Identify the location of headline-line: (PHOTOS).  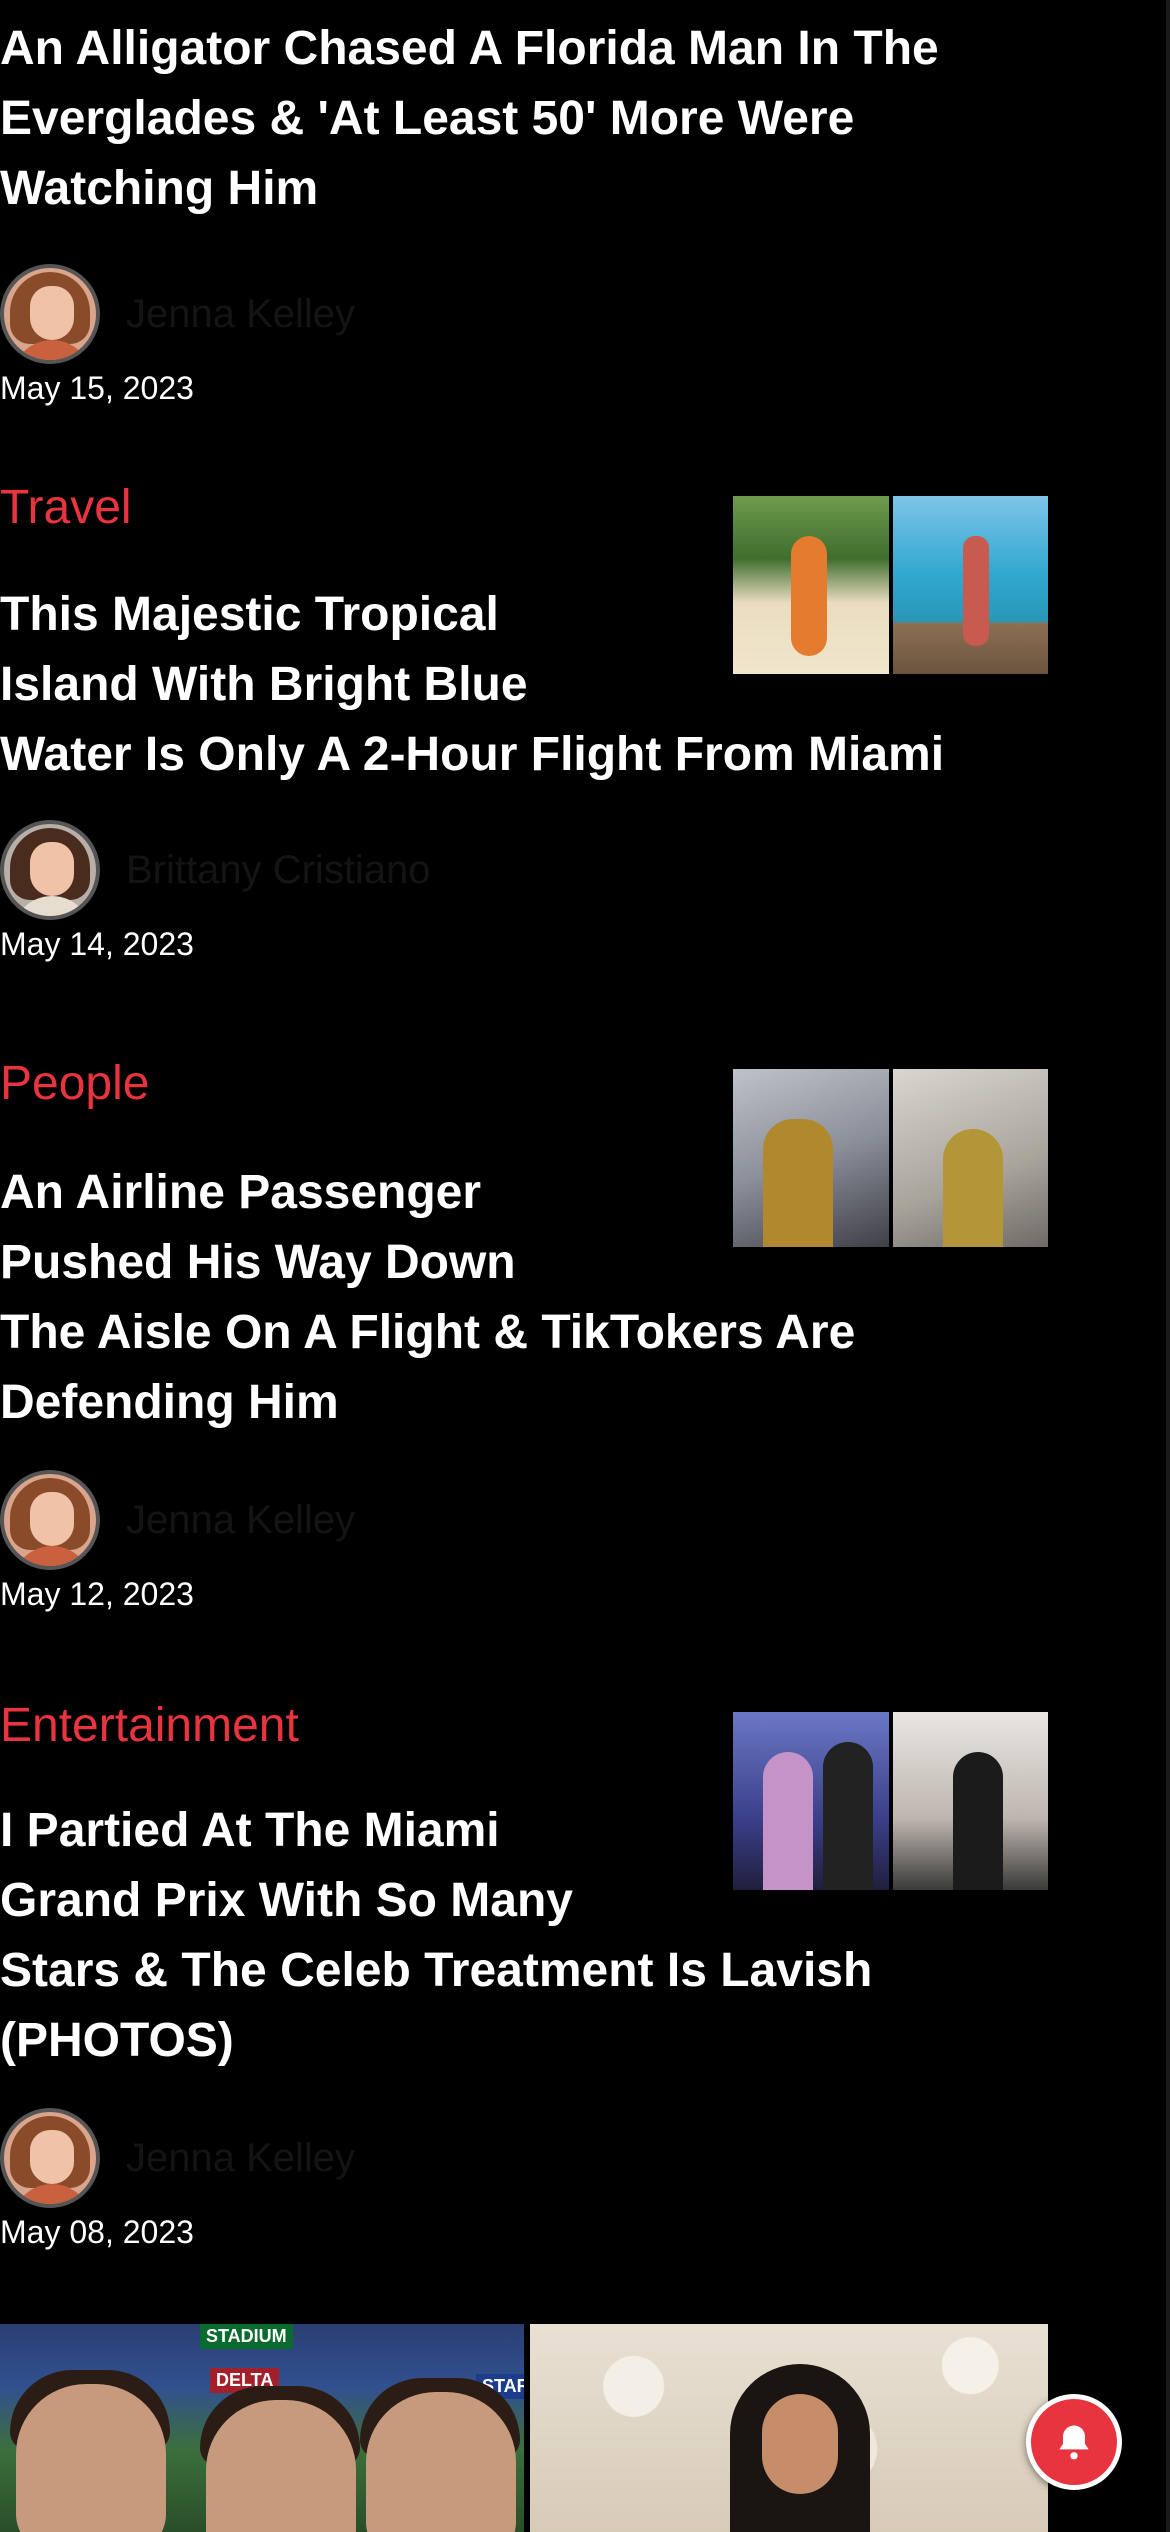
(117, 2040).